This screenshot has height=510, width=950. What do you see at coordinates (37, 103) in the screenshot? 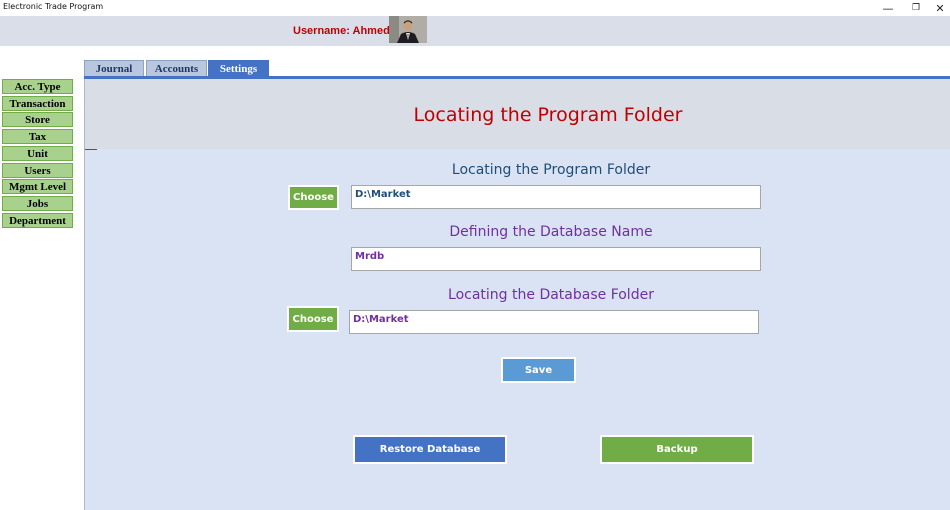
I see `sidebar-item-transaction: Transaction` at bounding box center [37, 103].